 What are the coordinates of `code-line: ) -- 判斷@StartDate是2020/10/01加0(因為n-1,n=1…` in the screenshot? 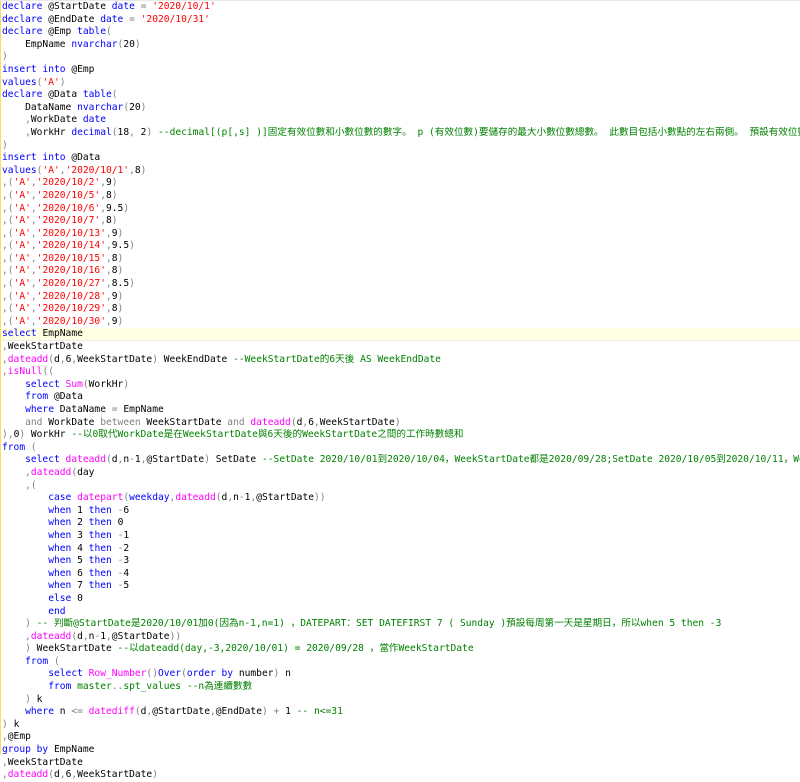 It's located at (400, 624).